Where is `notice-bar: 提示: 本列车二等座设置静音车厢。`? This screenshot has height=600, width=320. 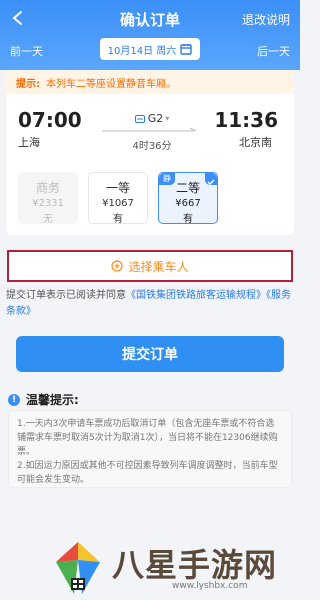 notice-bar: 提示: 本列车二等座设置静音车厢。 is located at coordinates (150, 82).